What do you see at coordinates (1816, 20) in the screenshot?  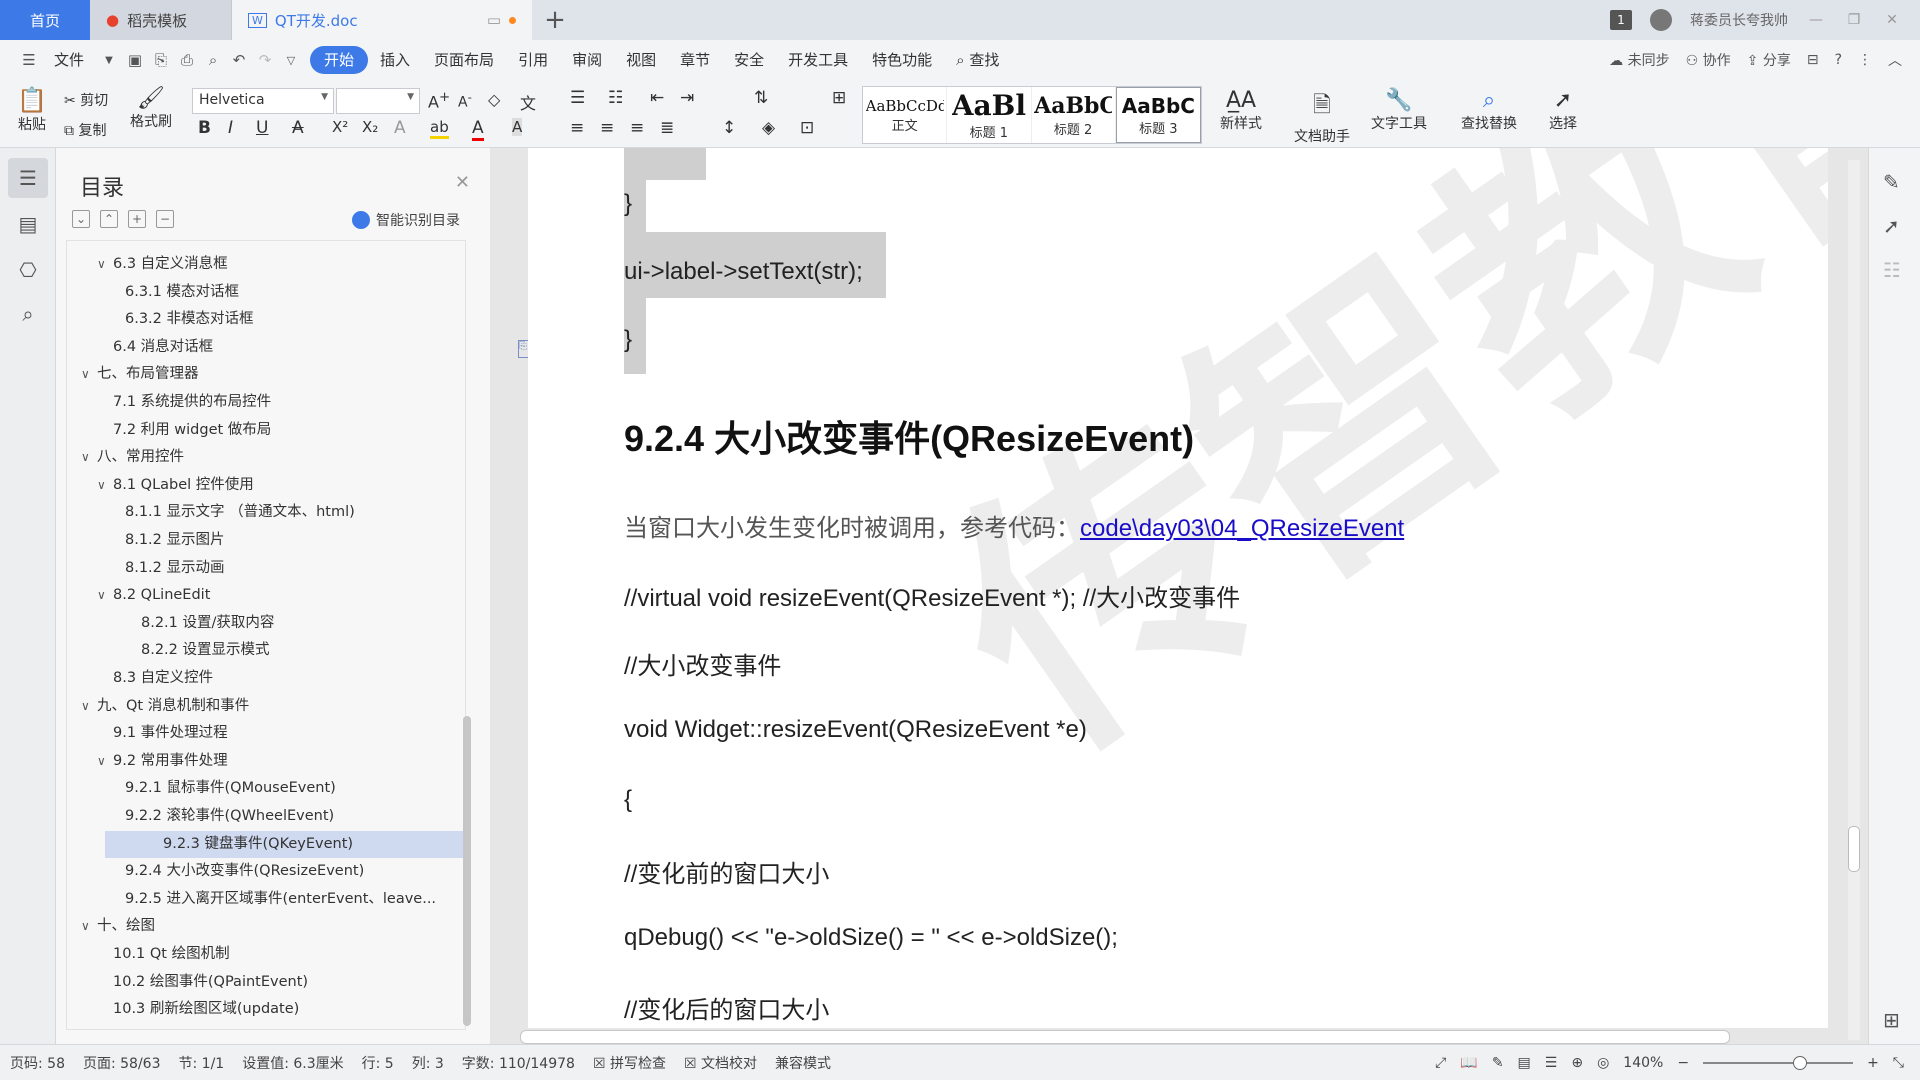 I see `minimize-icon: —` at bounding box center [1816, 20].